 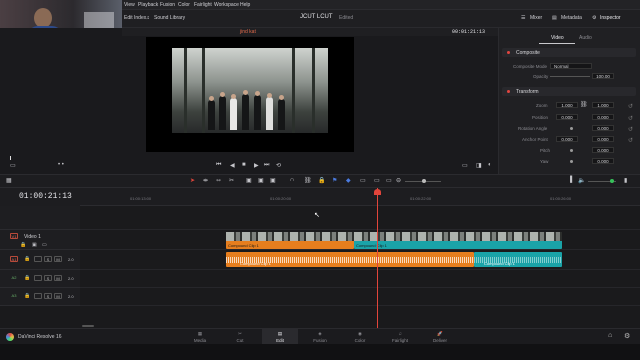 I want to click on mute-button: M, so click(x=58, y=278).